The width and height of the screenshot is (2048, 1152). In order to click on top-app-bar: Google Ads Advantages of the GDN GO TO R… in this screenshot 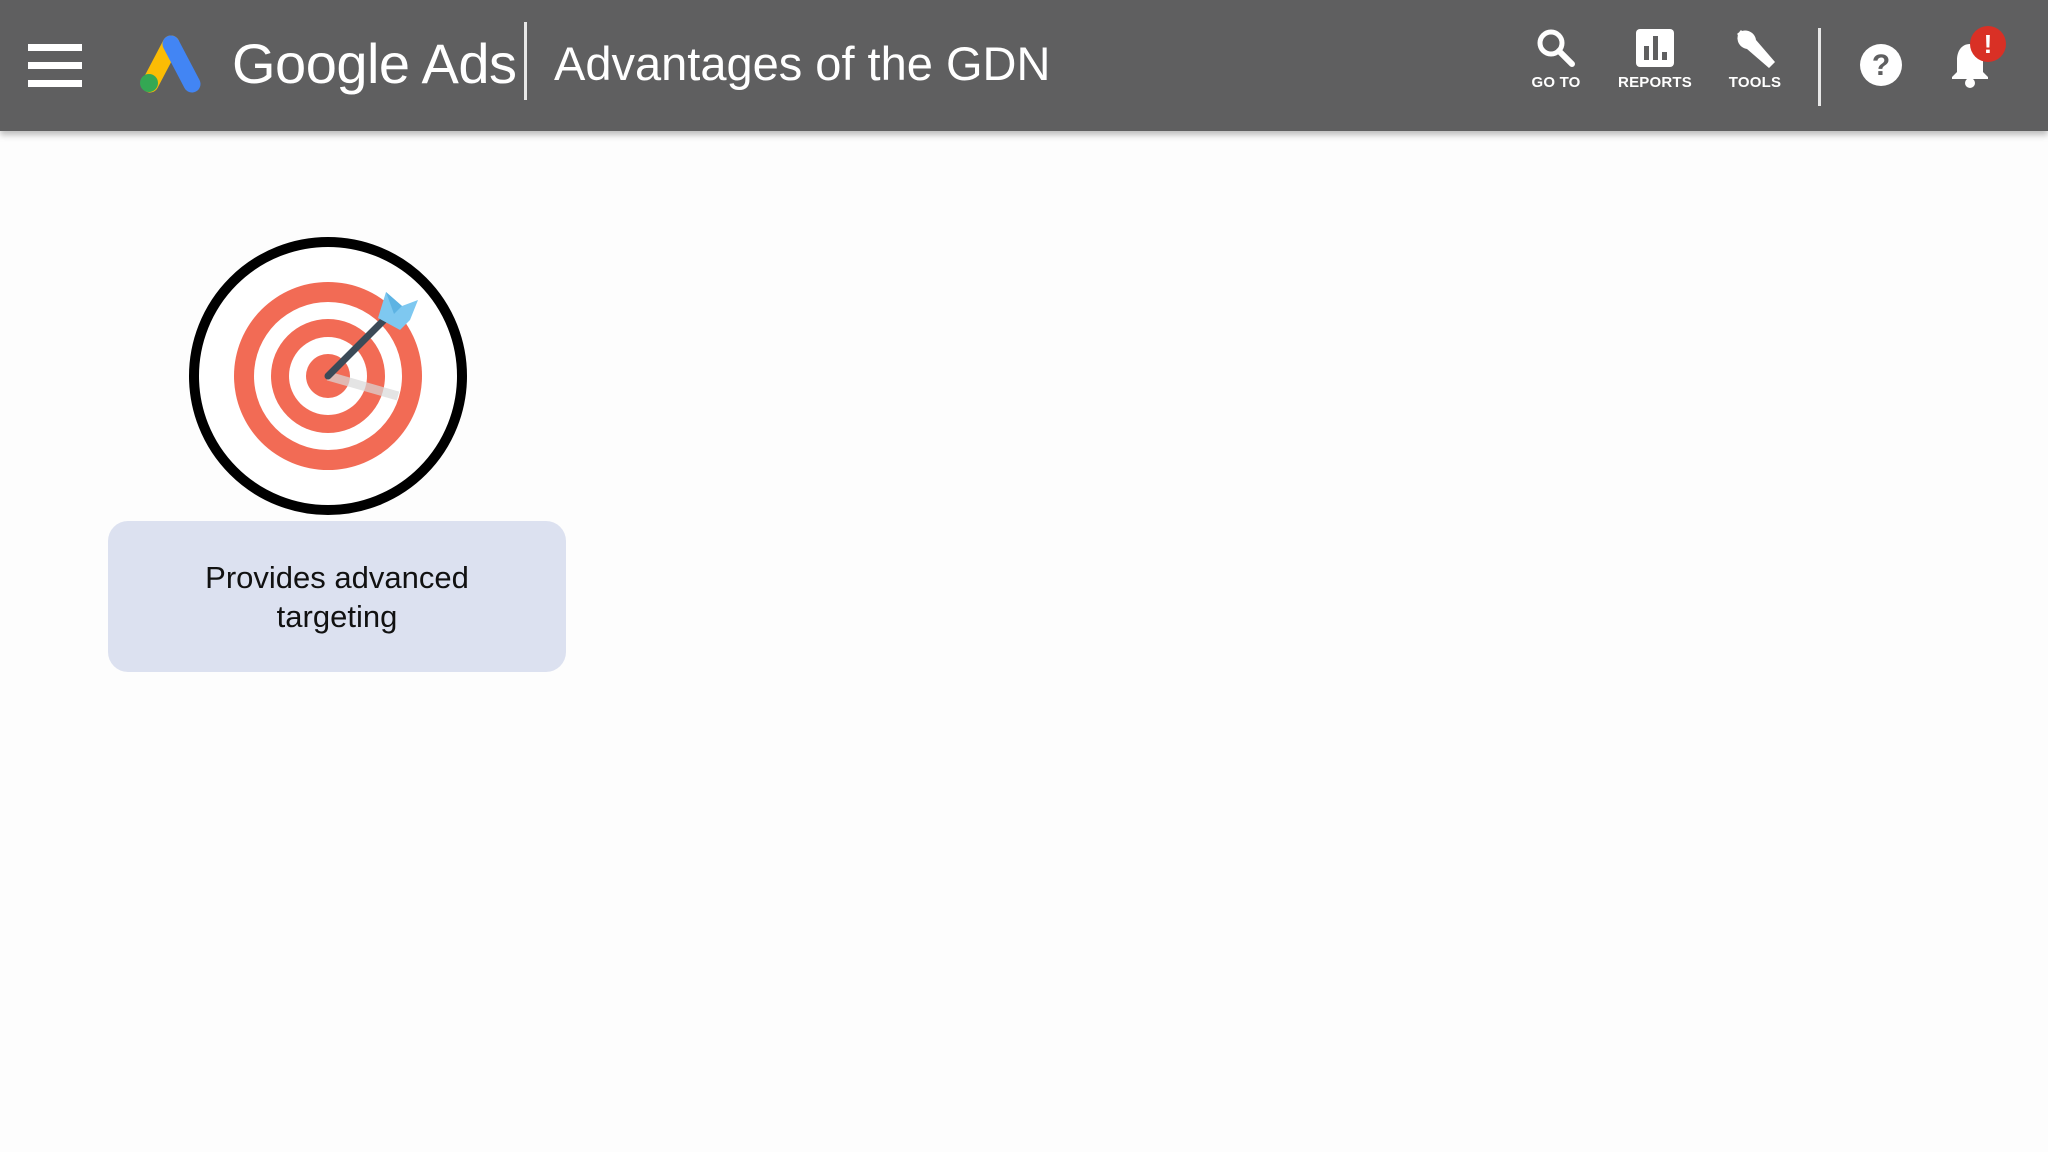, I will do `click(1024, 65)`.